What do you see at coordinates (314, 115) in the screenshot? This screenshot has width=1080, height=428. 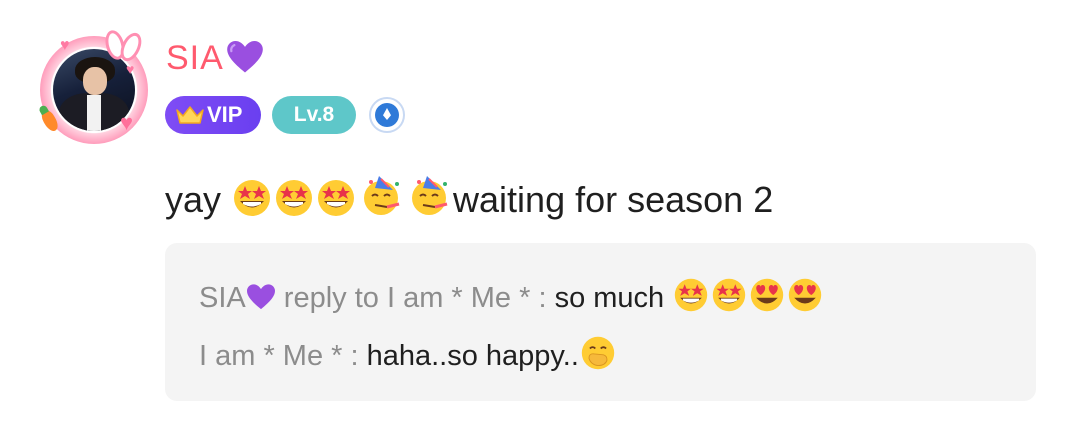 I see `level-badge: Lv.8` at bounding box center [314, 115].